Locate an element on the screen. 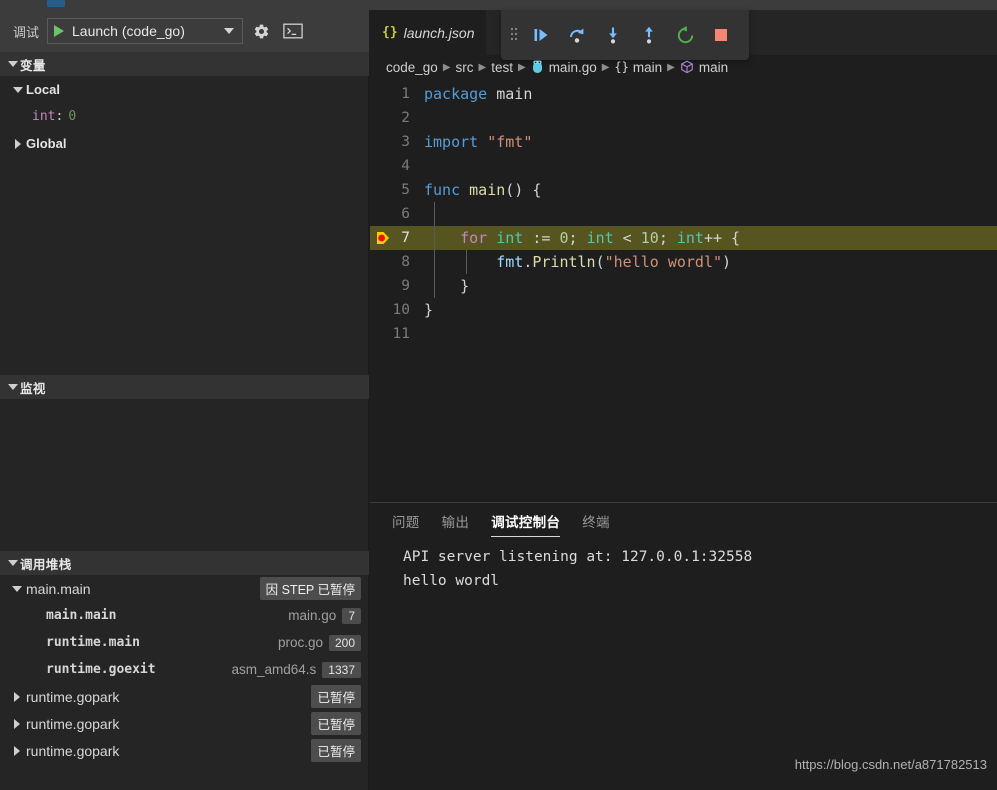 This screenshot has height=790, width=997. breadcrumb-label: main is located at coordinates (713, 67).